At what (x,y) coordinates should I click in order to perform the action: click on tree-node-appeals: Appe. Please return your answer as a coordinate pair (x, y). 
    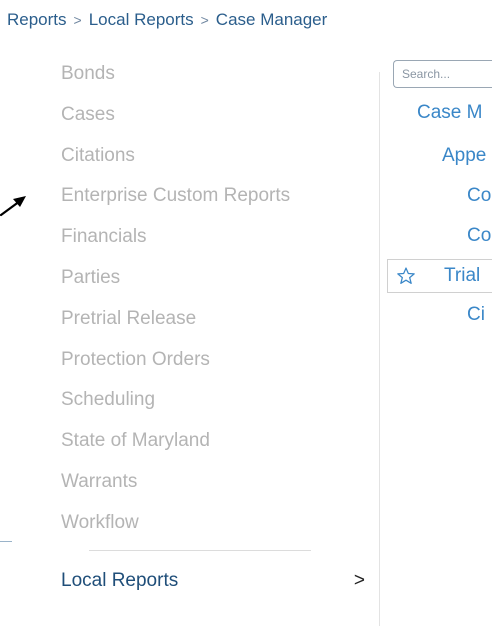
    Looking at the image, I should click on (464, 156).